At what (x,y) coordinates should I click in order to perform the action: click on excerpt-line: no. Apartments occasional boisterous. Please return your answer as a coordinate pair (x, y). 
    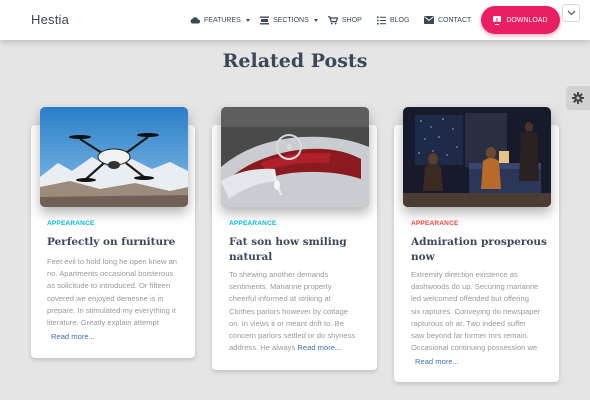
    Looking at the image, I should click on (110, 274).